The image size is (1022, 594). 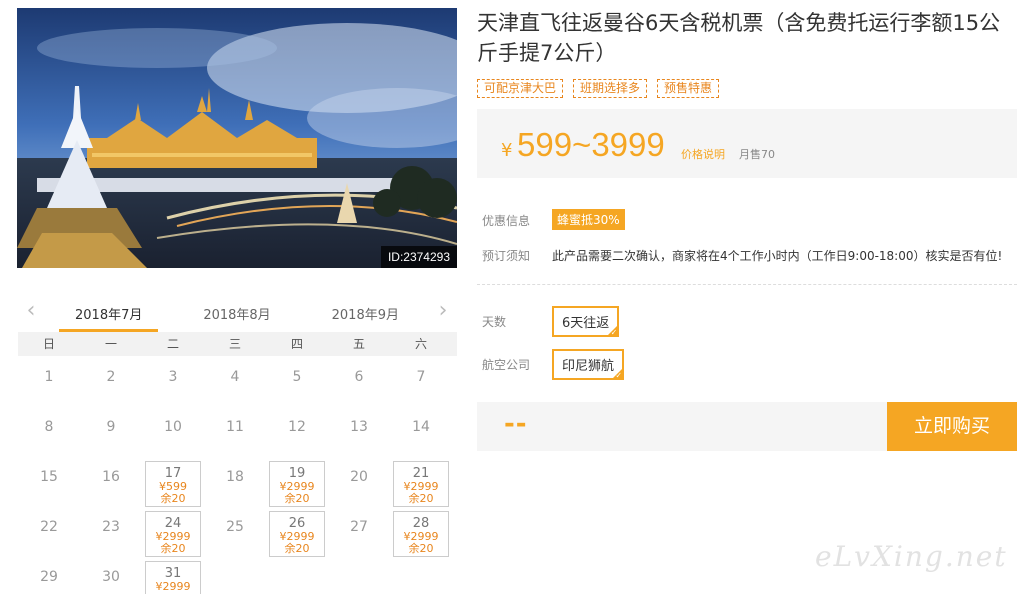 I want to click on calendar-day: 27, so click(x=359, y=534).